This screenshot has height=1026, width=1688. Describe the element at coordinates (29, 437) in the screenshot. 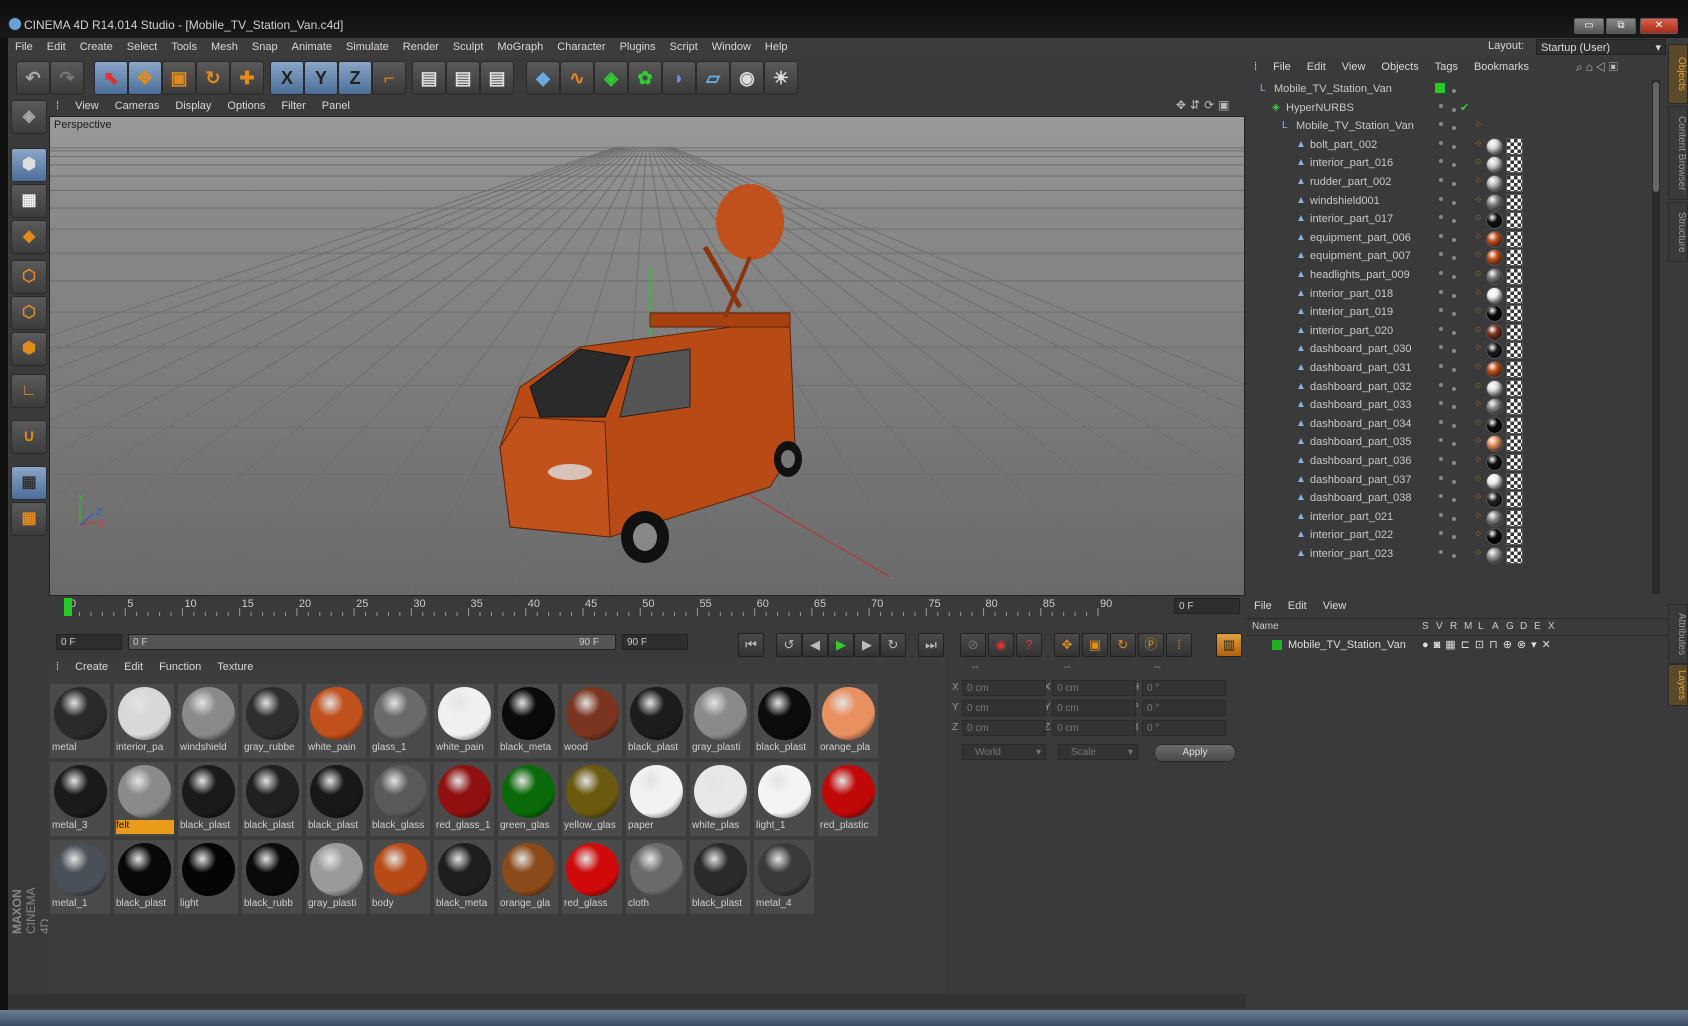

I see `magnet-snap-icon: ∪` at that location.